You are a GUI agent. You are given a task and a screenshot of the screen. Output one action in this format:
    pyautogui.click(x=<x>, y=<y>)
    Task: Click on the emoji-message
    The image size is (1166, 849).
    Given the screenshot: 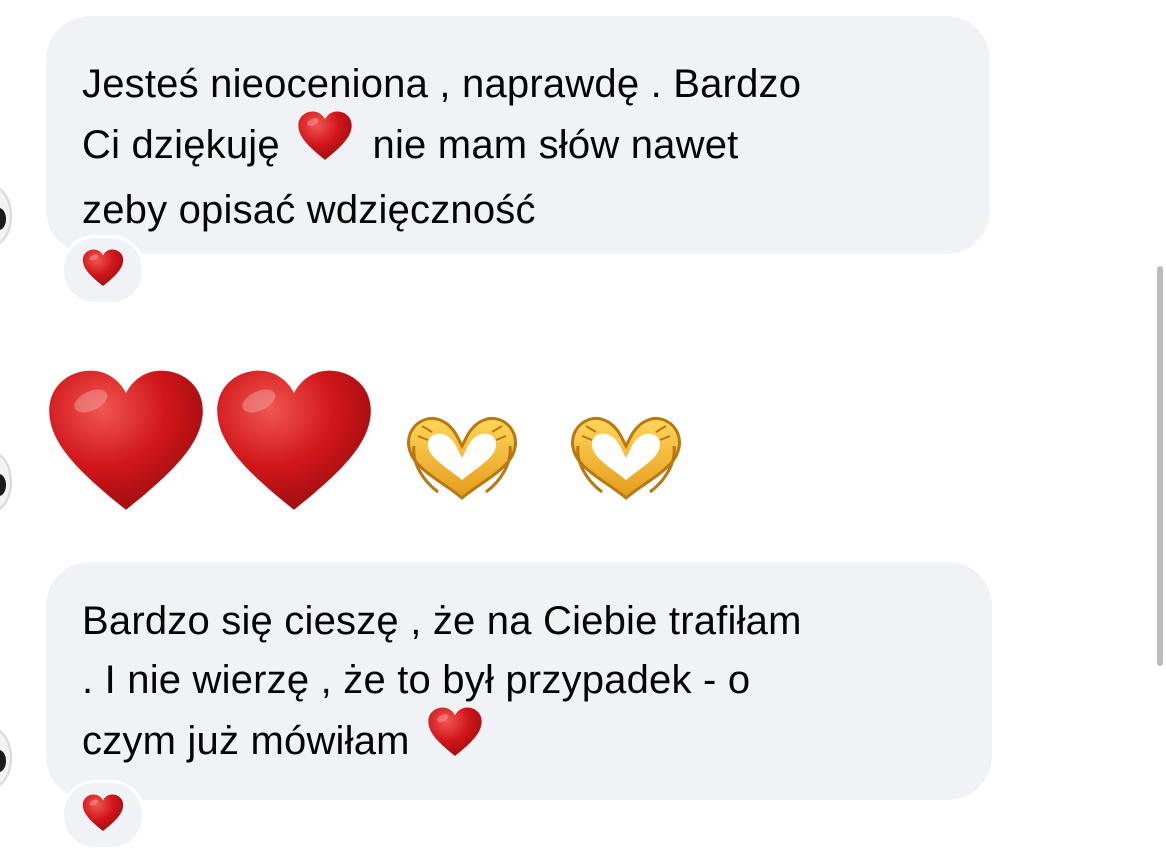 What is the action you would take?
    pyautogui.click(x=376, y=443)
    